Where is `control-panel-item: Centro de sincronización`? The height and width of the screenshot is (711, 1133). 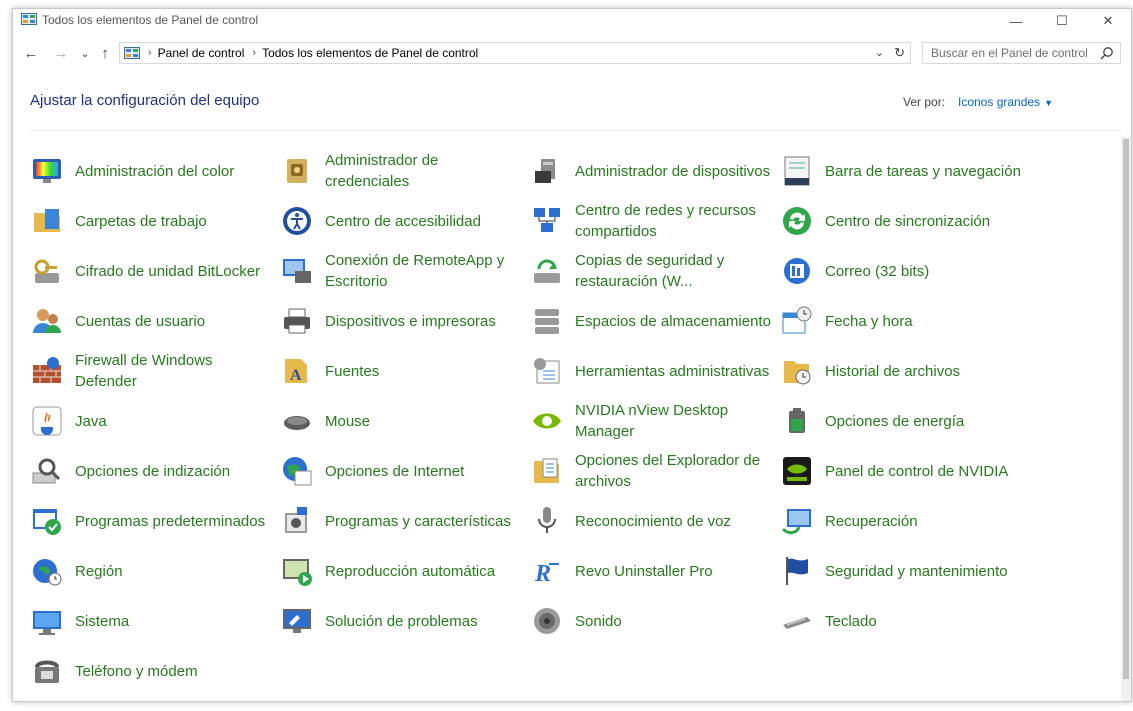 control-panel-item: Centro de sincronización is located at coordinates (903, 221).